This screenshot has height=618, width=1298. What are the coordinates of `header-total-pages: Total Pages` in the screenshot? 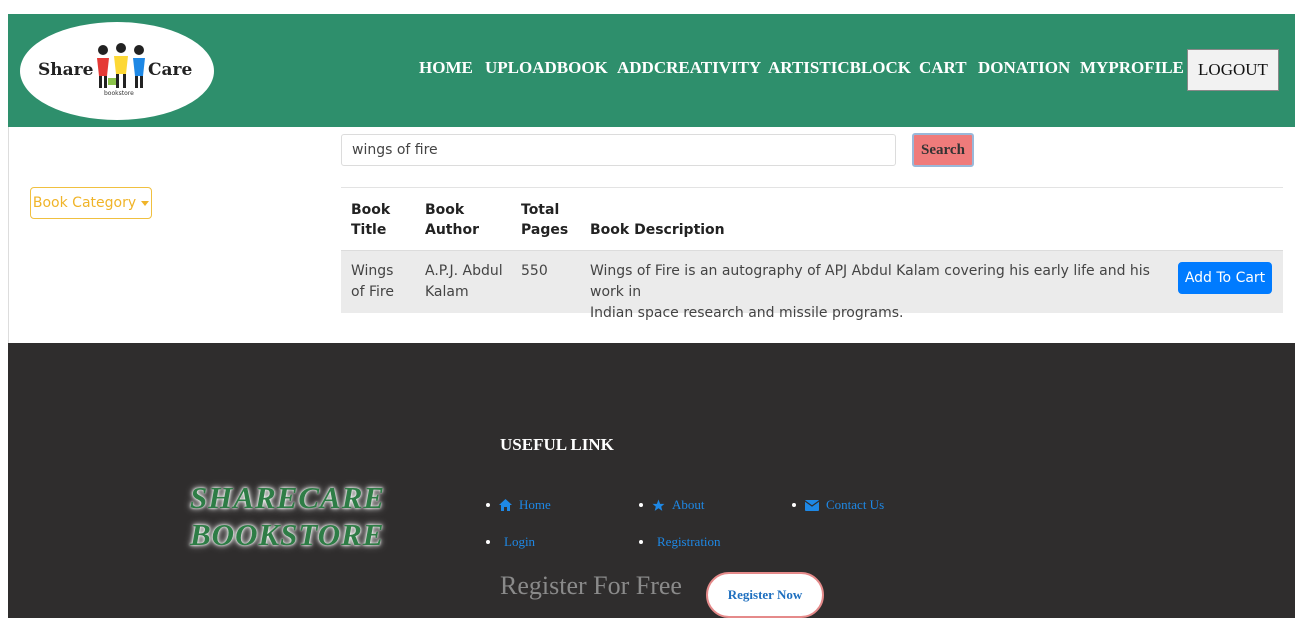 It's located at (545, 220).